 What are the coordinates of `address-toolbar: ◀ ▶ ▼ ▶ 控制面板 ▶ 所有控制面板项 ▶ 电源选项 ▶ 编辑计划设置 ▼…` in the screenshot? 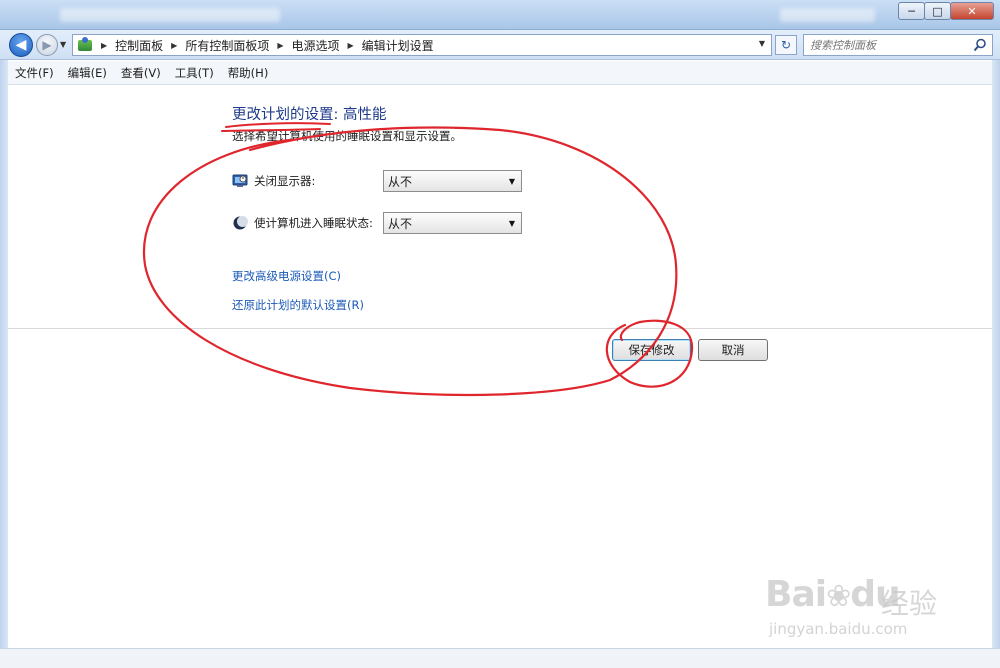 It's located at (500, 45).